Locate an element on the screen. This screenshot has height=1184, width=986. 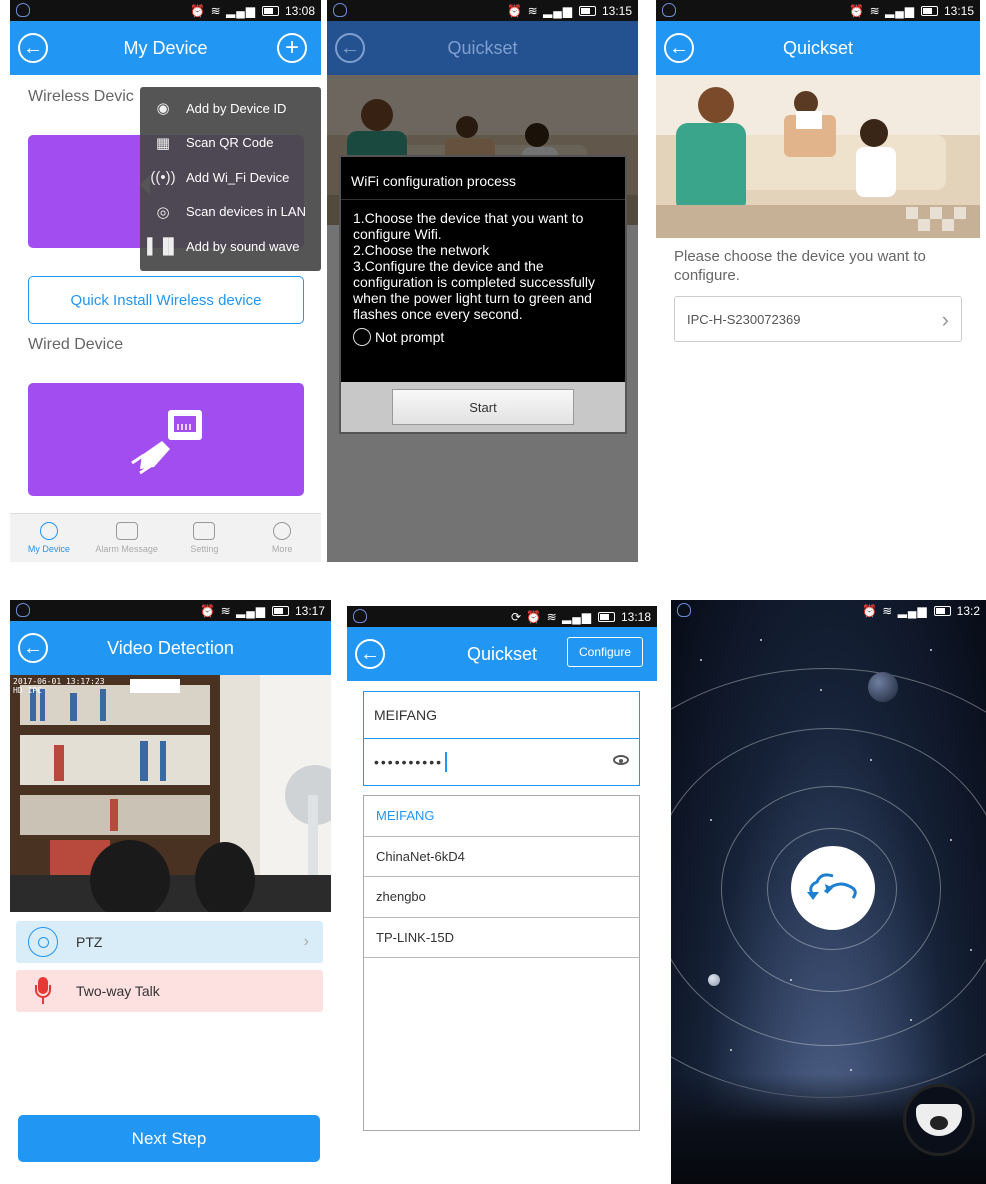
video-preview: 2017-06-01 13:17:23 HD IPC is located at coordinates (170, 797).